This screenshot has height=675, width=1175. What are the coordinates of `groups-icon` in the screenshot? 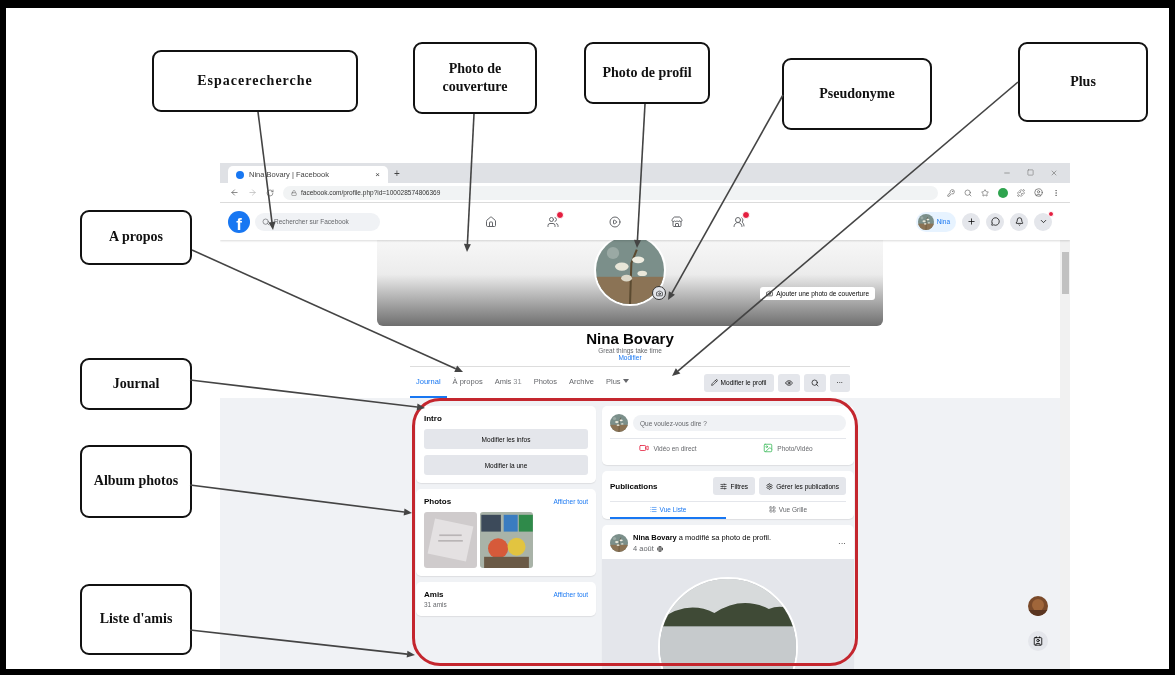 It's located at (739, 221).